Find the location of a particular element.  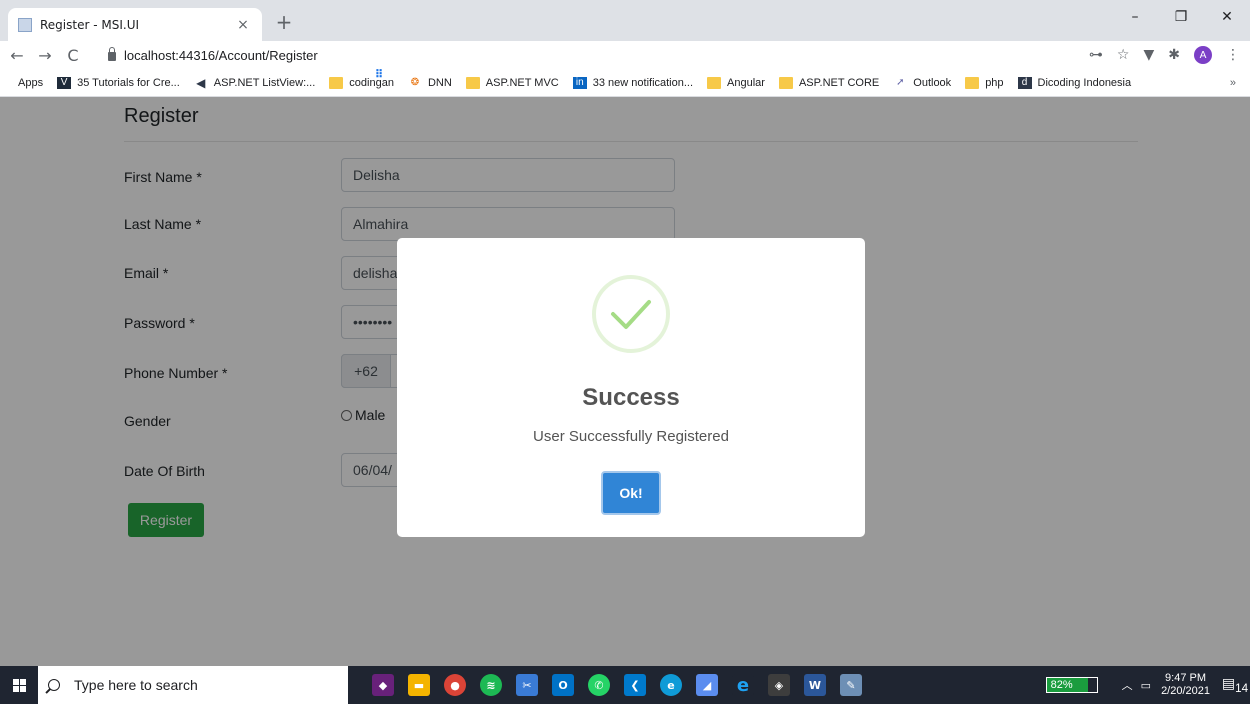

spotify-icon: ≋ is located at coordinates (491, 685).